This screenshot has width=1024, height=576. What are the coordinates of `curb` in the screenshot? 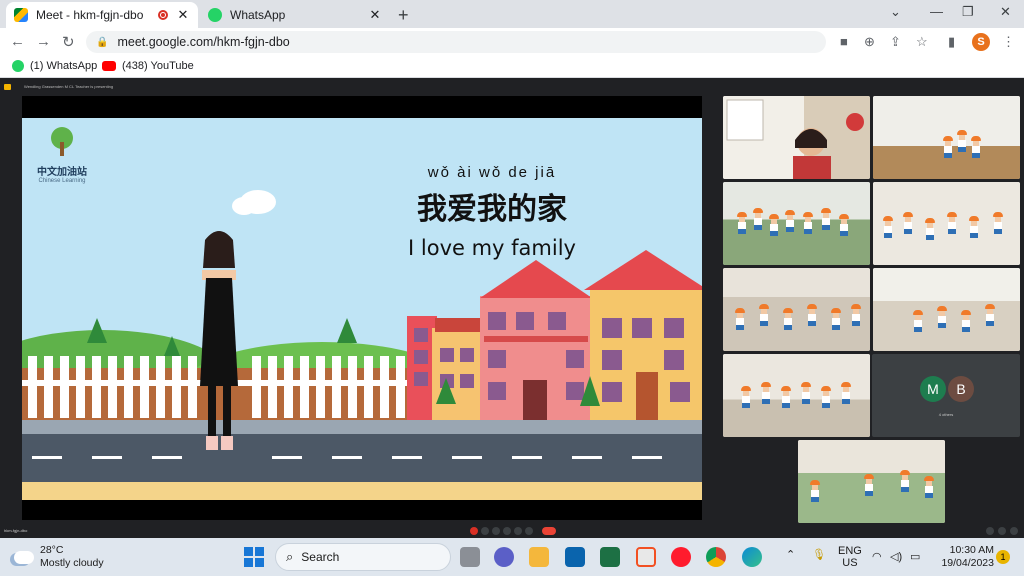 It's located at (362, 491).